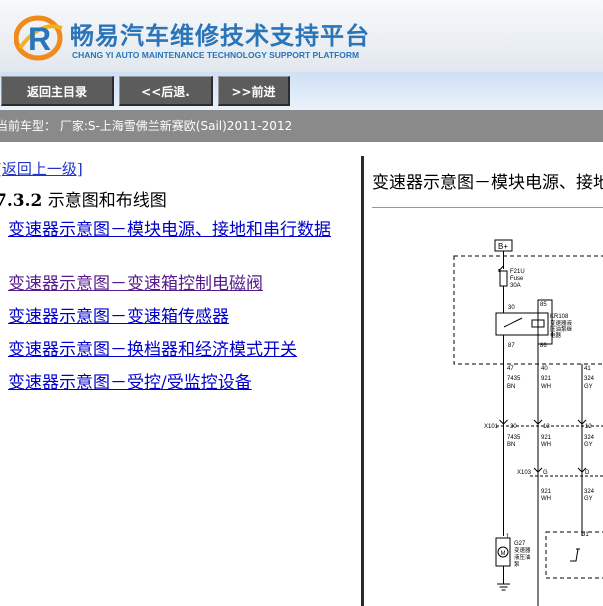  I want to click on brand-logo-icon: R, so click(38, 38).